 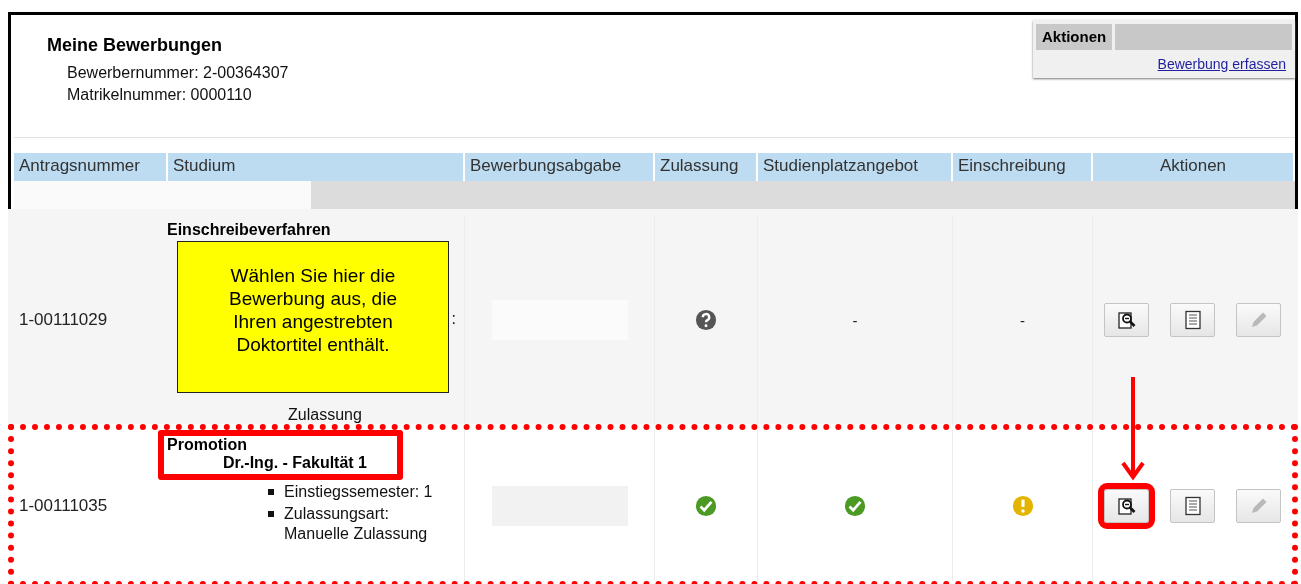 What do you see at coordinates (63, 320) in the screenshot?
I see `application-number: 1-00111029` at bounding box center [63, 320].